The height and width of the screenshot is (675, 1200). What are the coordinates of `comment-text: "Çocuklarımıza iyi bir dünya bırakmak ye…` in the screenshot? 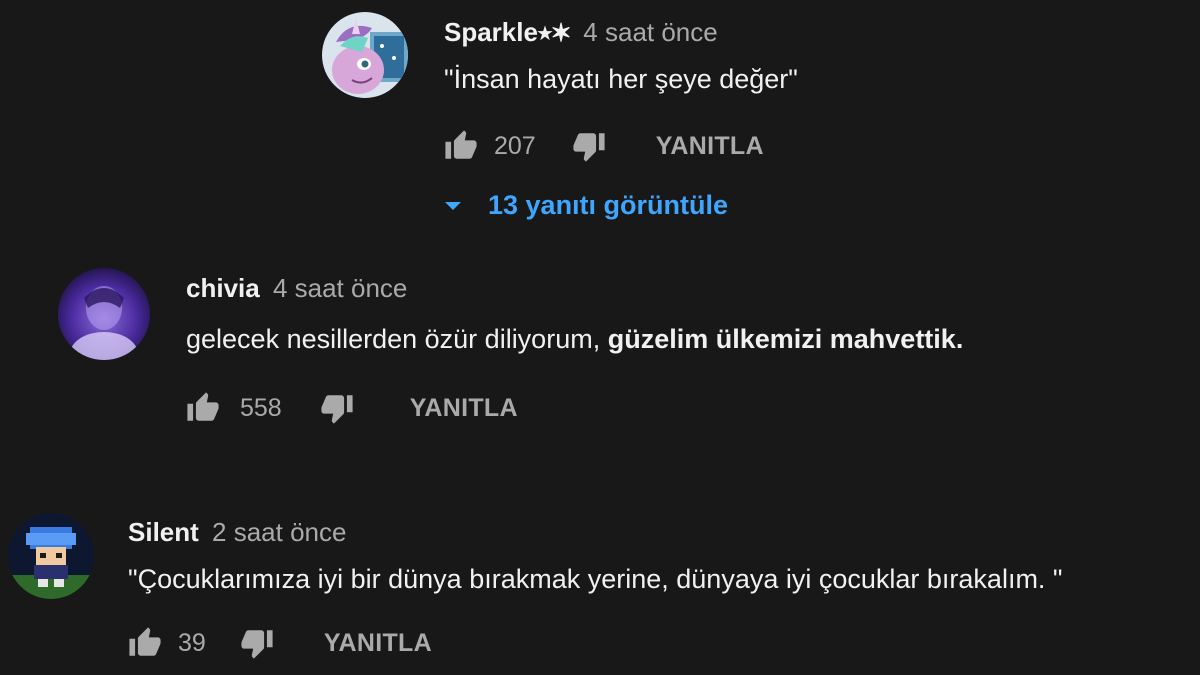 It's located at (595, 579).